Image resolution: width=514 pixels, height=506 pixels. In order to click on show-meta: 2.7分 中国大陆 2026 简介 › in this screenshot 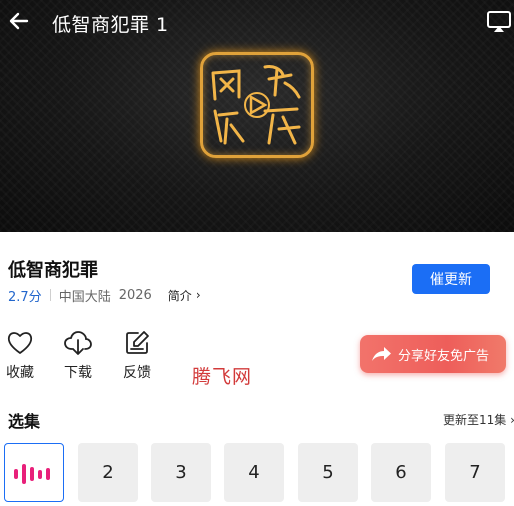, I will do `click(104, 295)`.